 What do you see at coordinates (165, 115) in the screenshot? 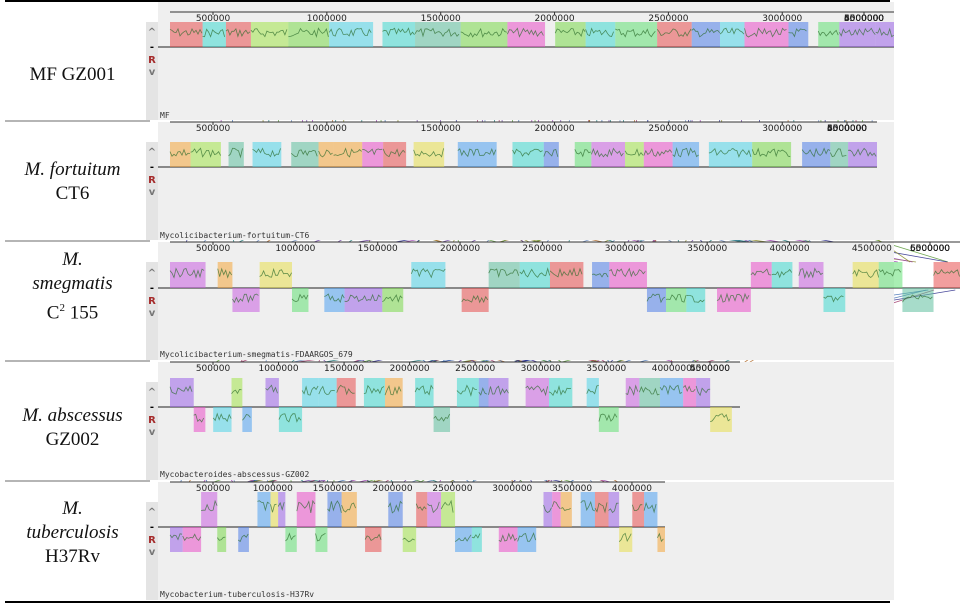
I see `genome-name-label: MF` at bounding box center [165, 115].